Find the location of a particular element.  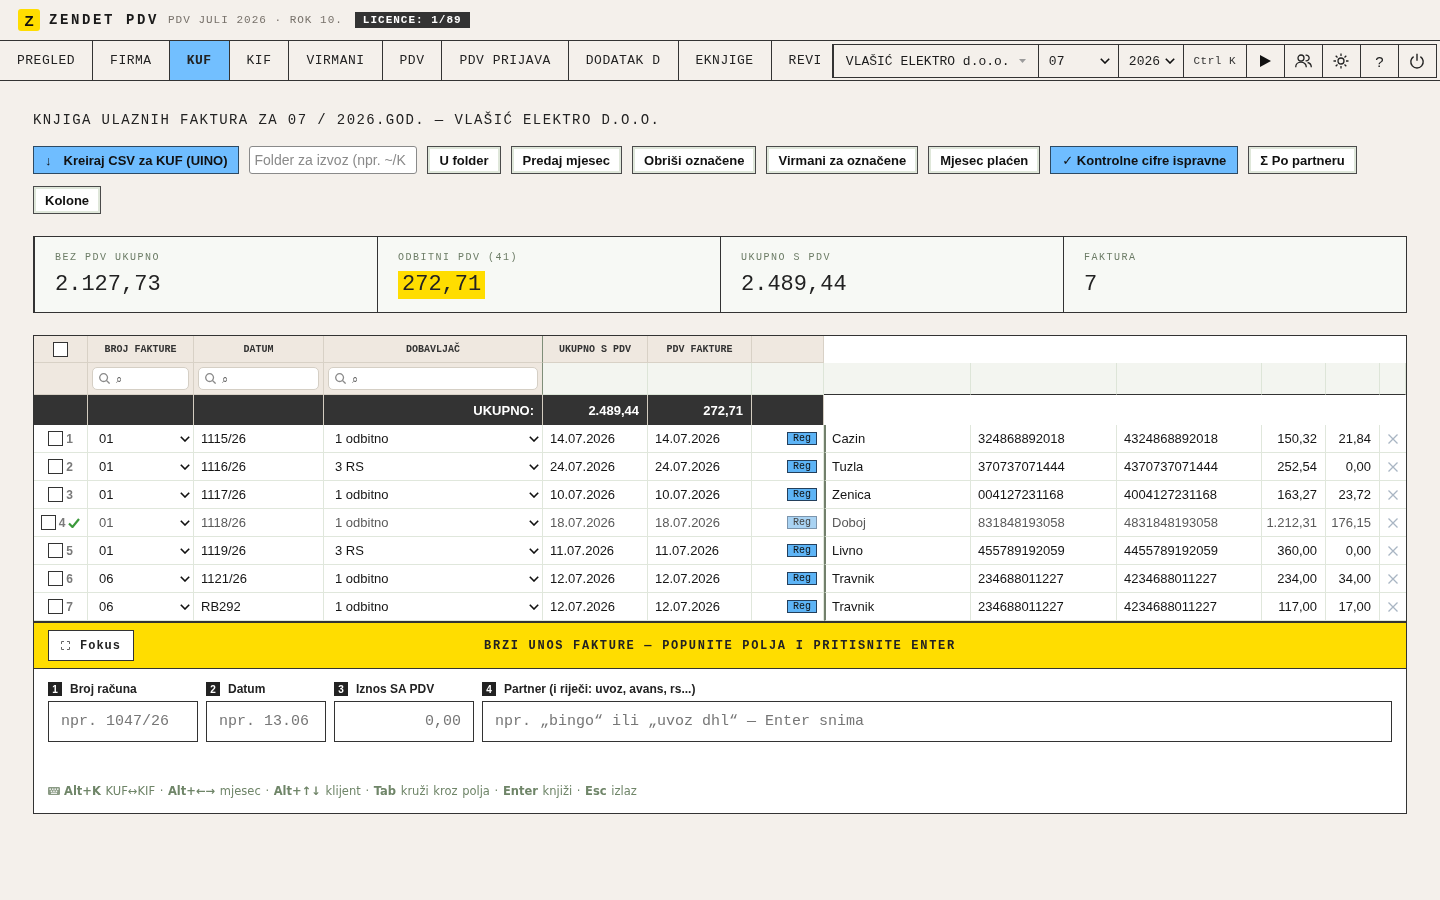

row-number: 7 is located at coordinates (69, 606).